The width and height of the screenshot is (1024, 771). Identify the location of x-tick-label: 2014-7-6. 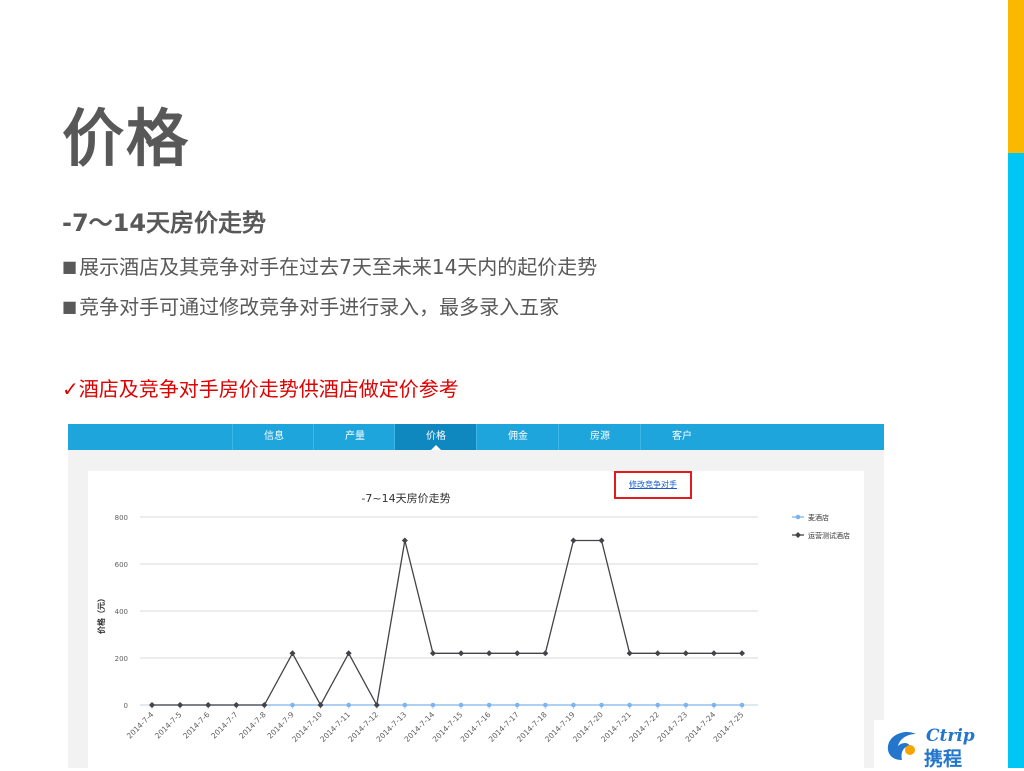
(196, 725).